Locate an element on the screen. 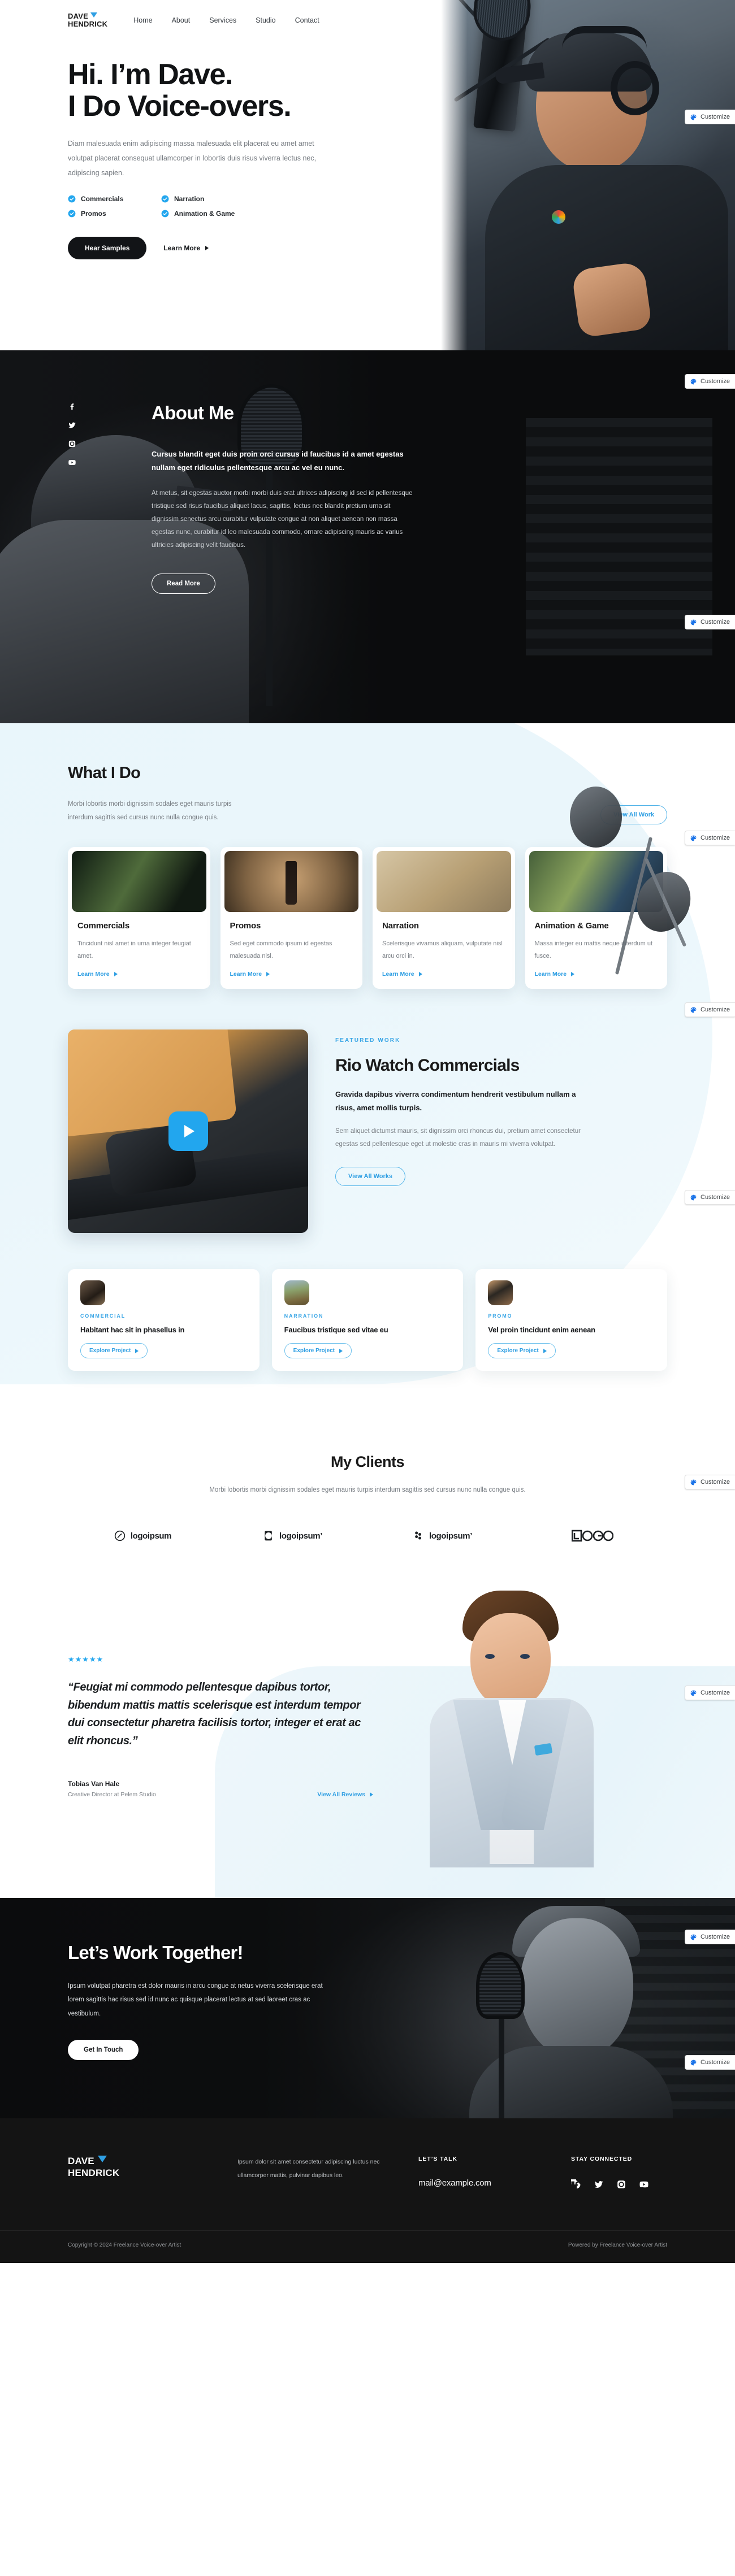 This screenshot has height=2576, width=735. feature-label: Animation & Game is located at coordinates (204, 214).